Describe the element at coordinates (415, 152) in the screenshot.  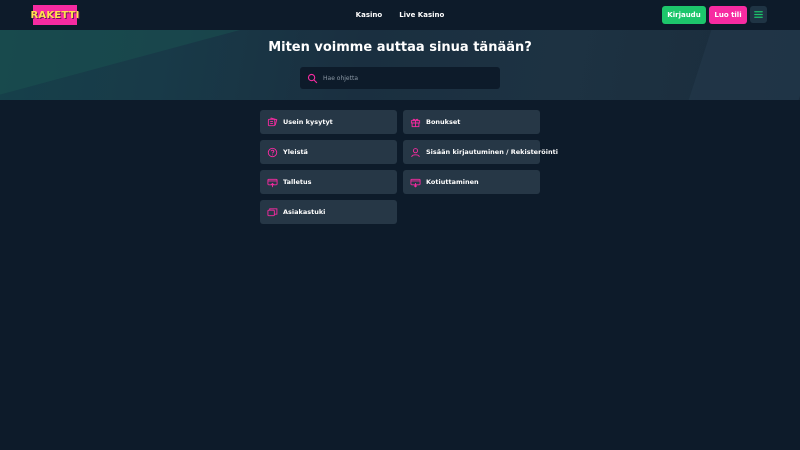
I see `user-icon` at that location.